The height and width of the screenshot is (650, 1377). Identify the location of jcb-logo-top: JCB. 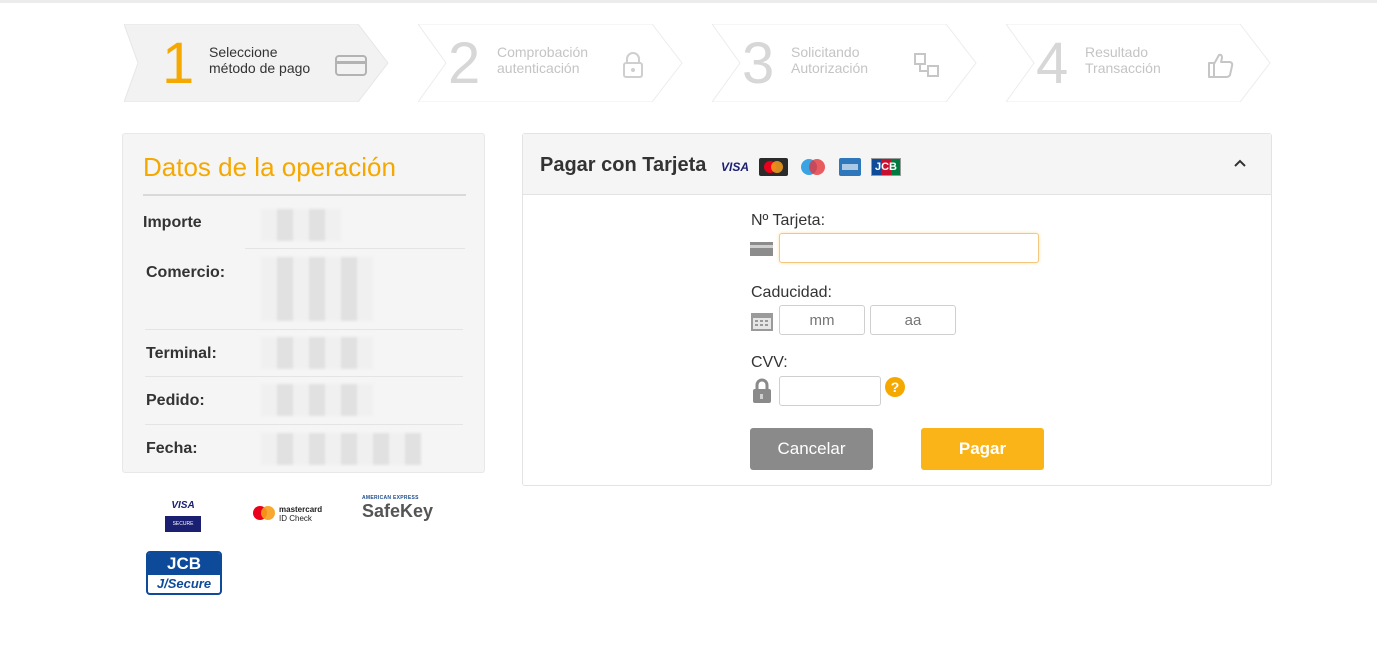
(184, 564).